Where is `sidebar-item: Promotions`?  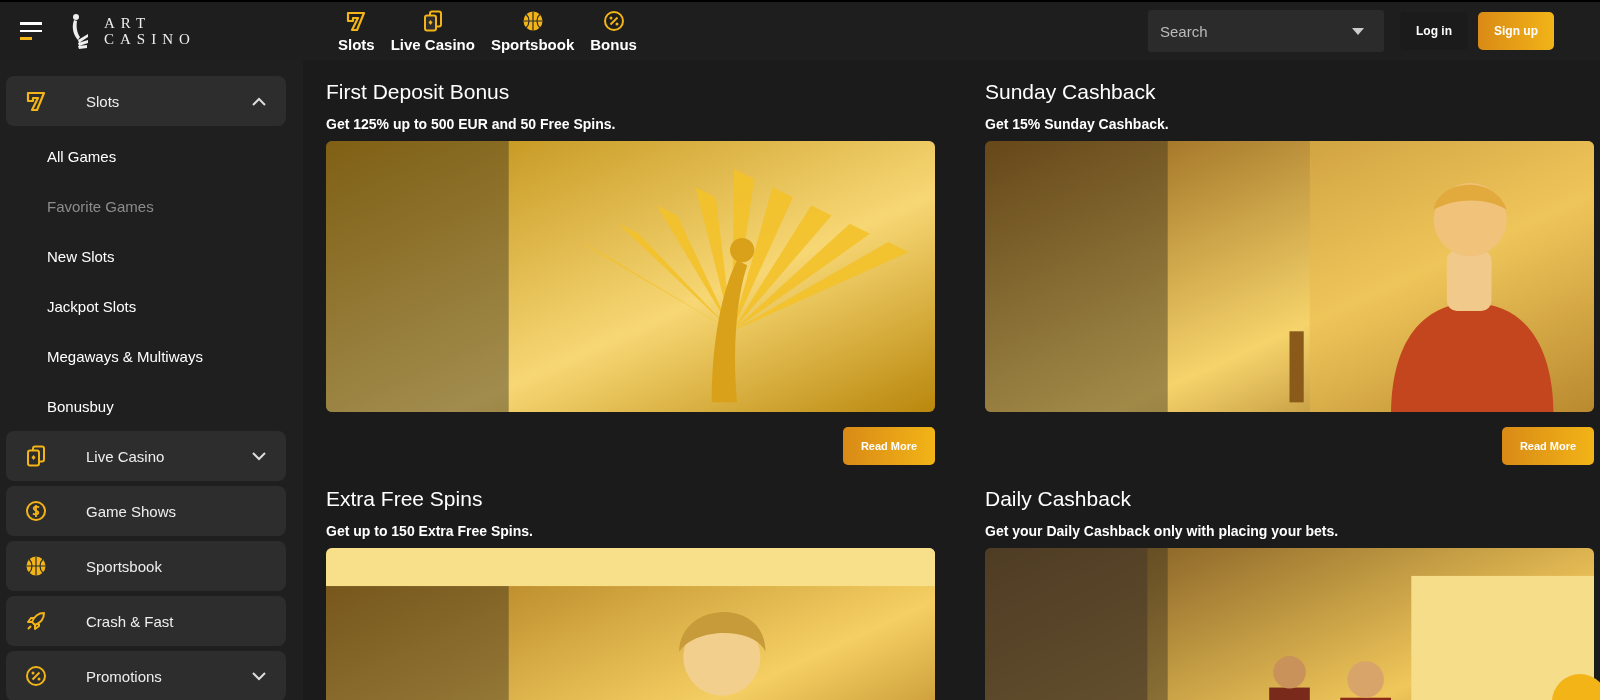
sidebar-item: Promotions is located at coordinates (146, 675).